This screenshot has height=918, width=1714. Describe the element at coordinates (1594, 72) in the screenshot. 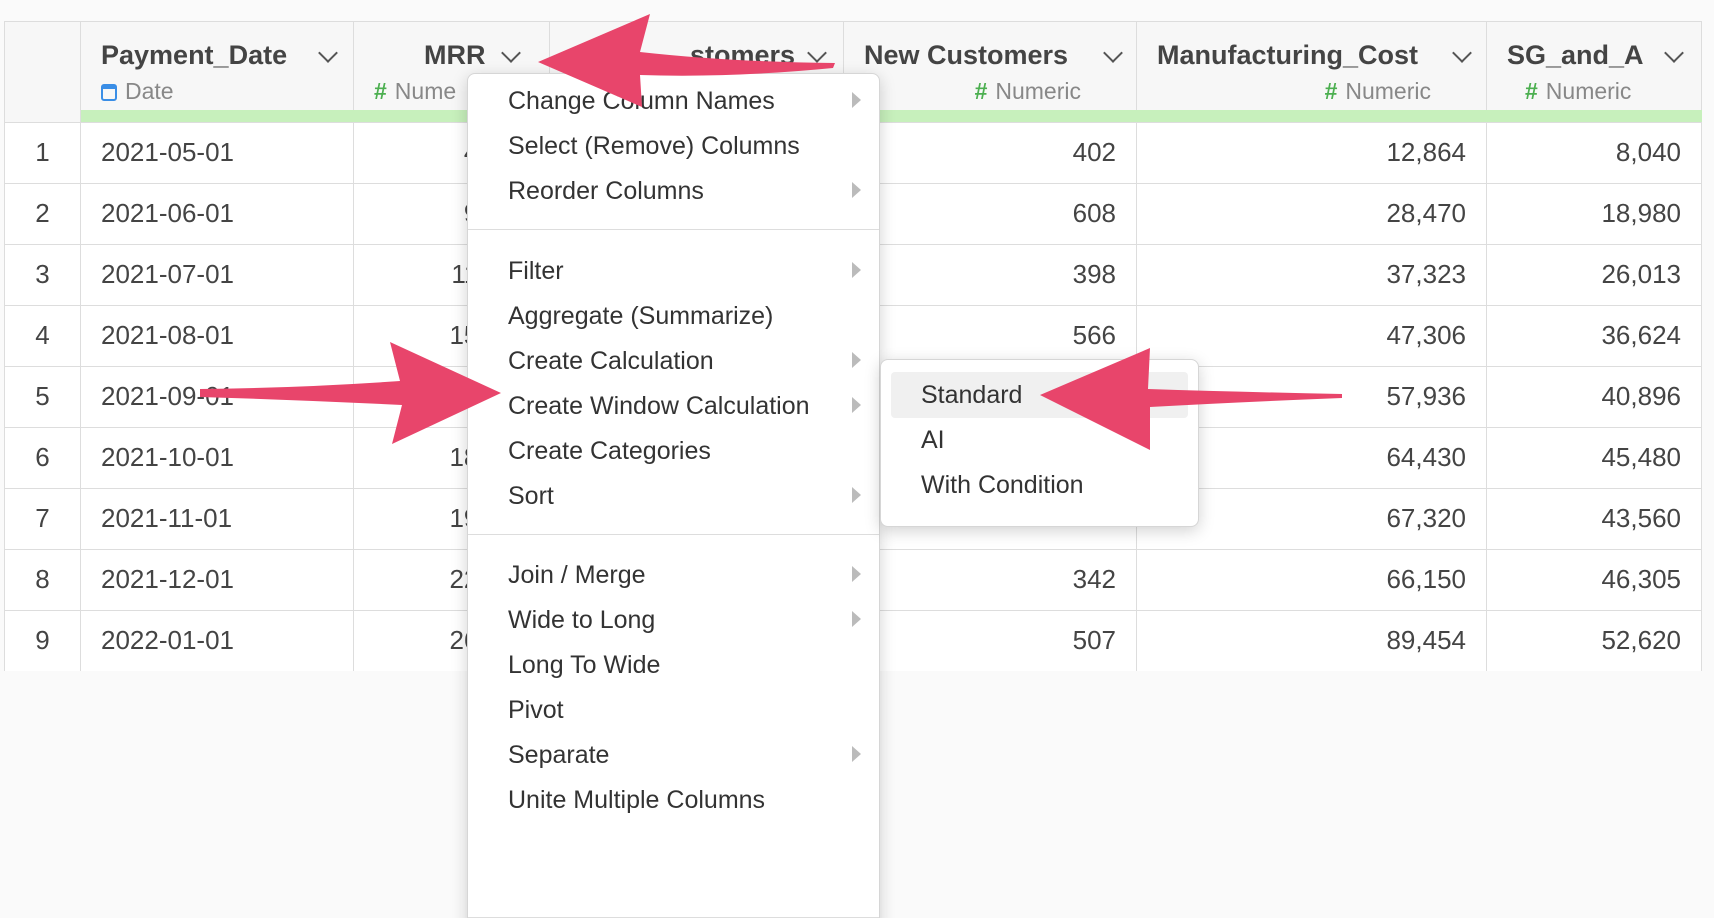

I see `column-header-sg-and-a: SG_and_A # Numeric` at that location.